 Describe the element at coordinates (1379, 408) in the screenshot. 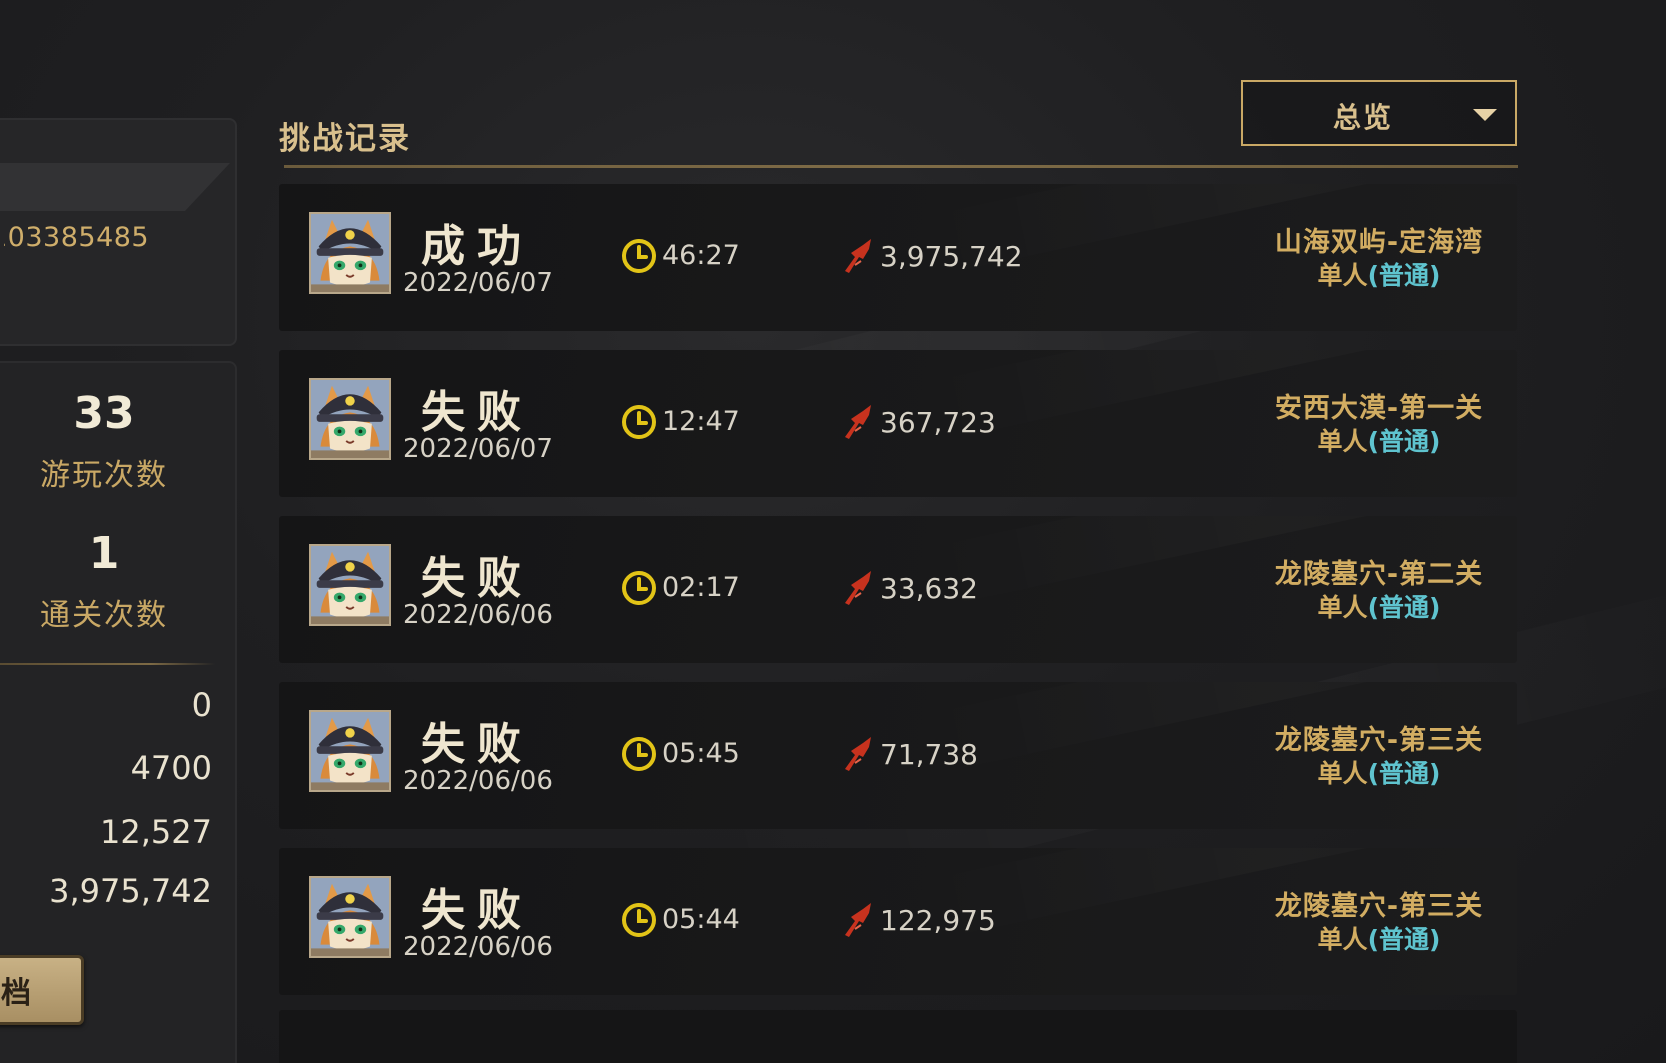

I see `stage-name: 安西大漠-第一关` at that location.